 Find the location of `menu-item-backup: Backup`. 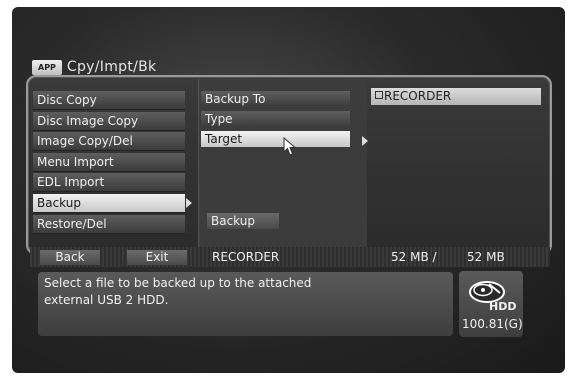

menu-item-backup: Backup is located at coordinates (112, 203).